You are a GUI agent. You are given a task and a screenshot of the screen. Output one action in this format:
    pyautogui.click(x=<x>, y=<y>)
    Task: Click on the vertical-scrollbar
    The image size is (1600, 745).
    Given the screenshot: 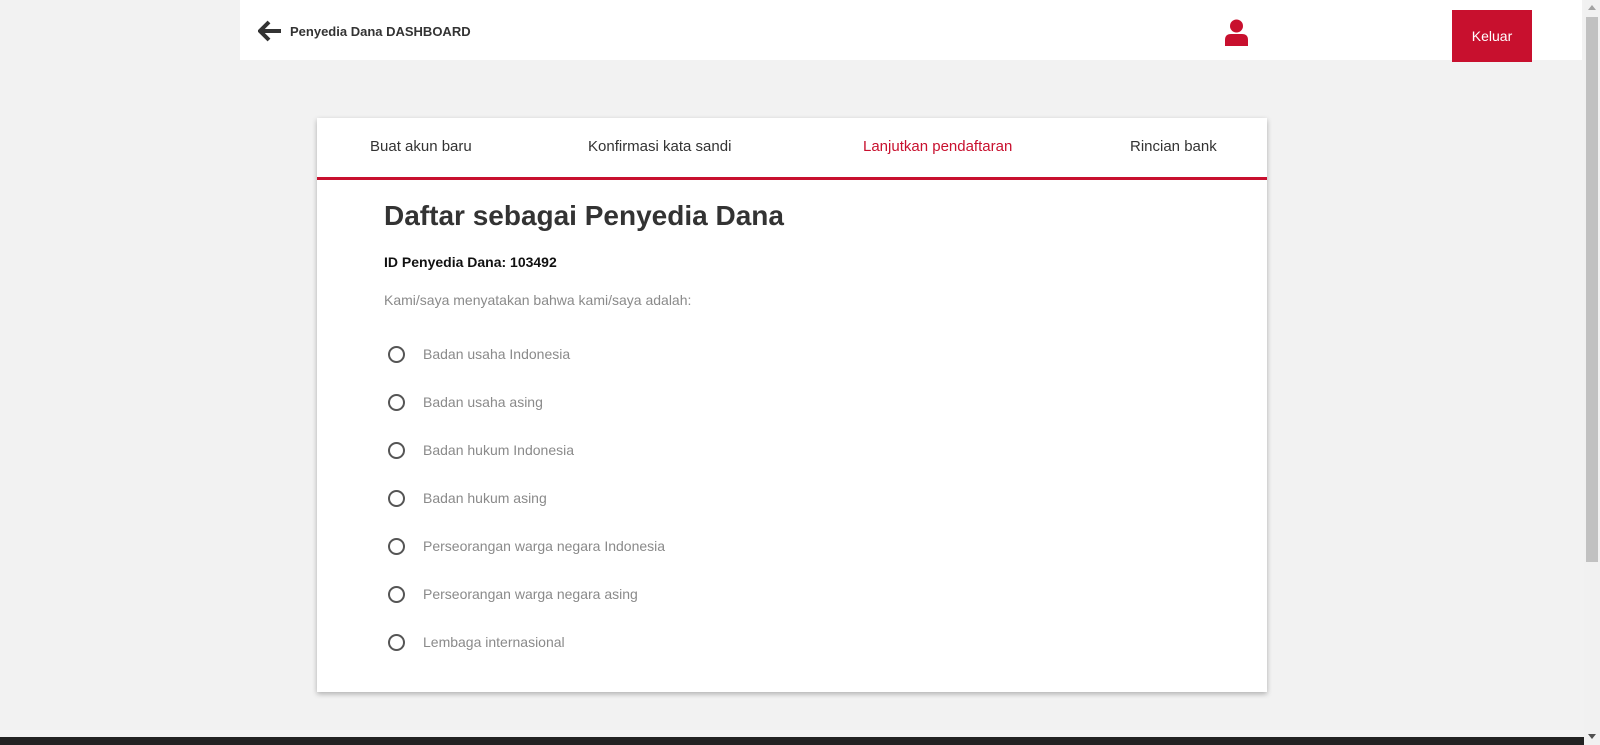 What is the action you would take?
    pyautogui.click(x=1592, y=372)
    